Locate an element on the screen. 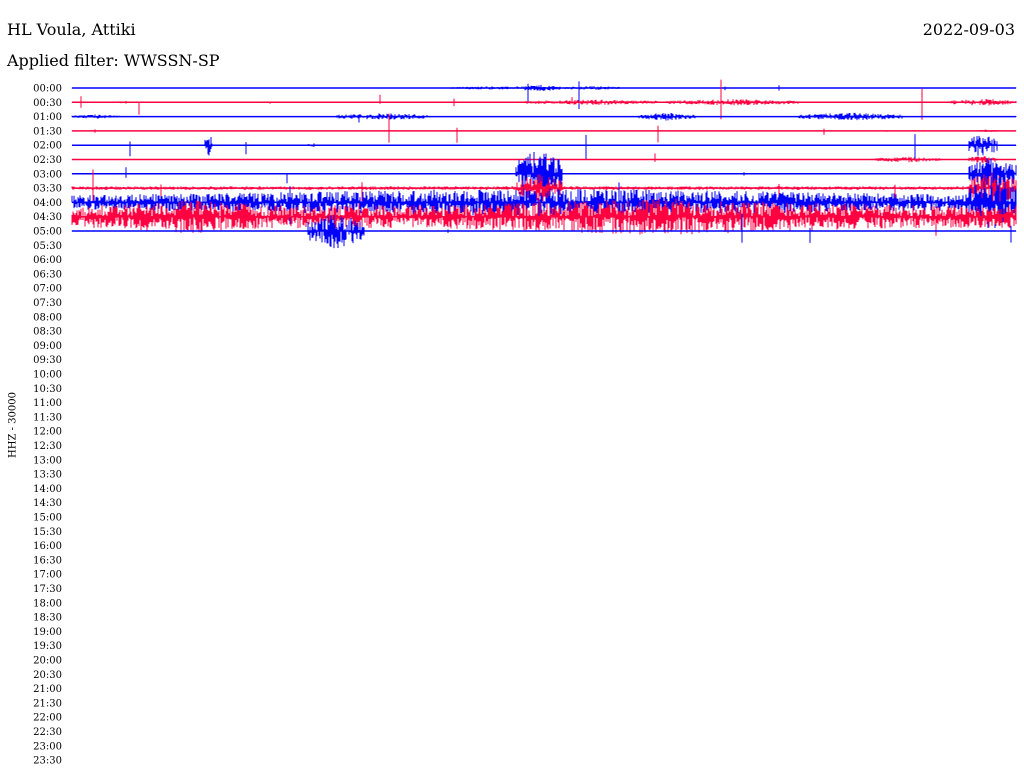 This screenshot has height=780, width=1024. time-tick-label: 14:00 is located at coordinates (47, 489).